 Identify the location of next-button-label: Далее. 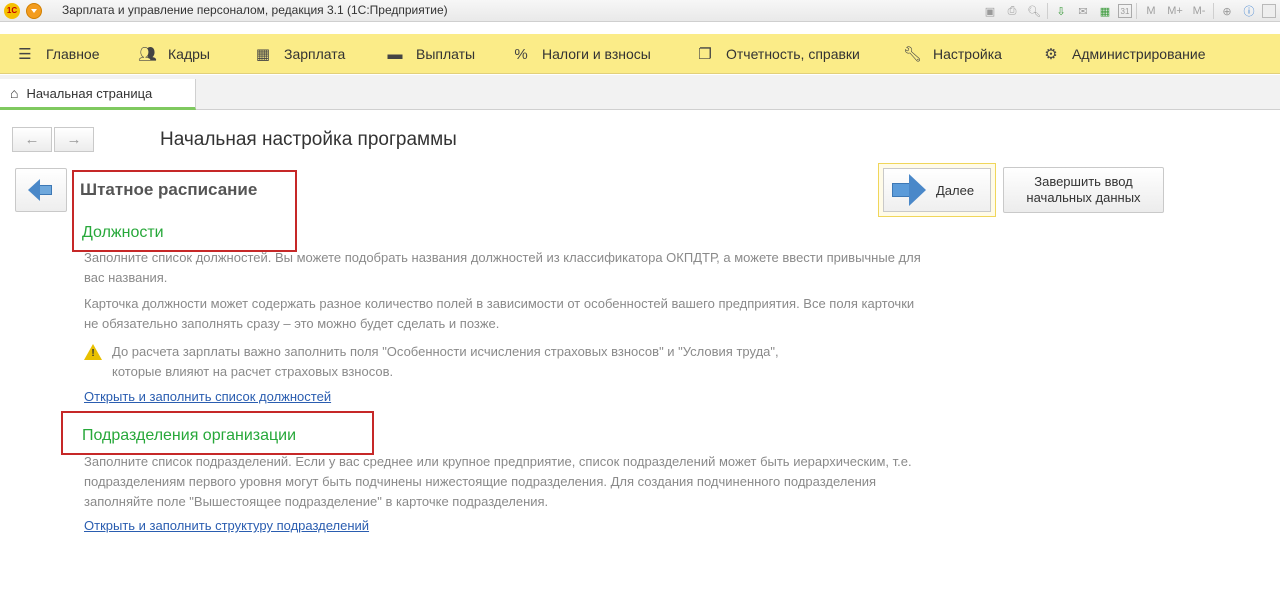
(955, 190).